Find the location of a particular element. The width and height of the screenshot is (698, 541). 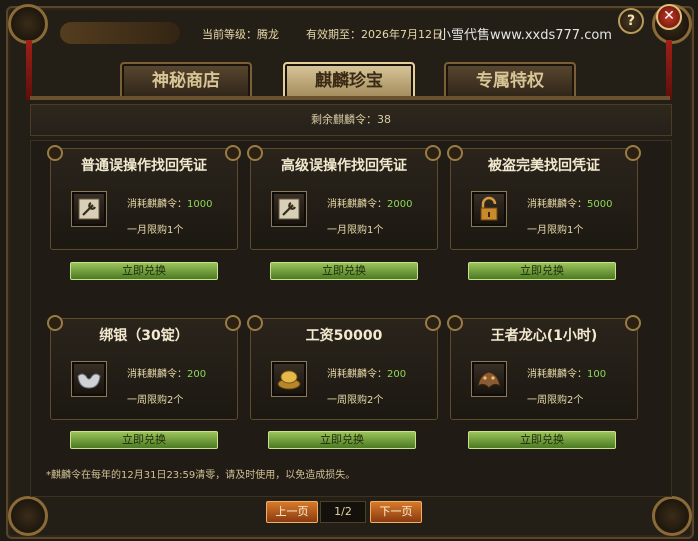

current-level: 当前等级：腾龙 is located at coordinates (240, 34).